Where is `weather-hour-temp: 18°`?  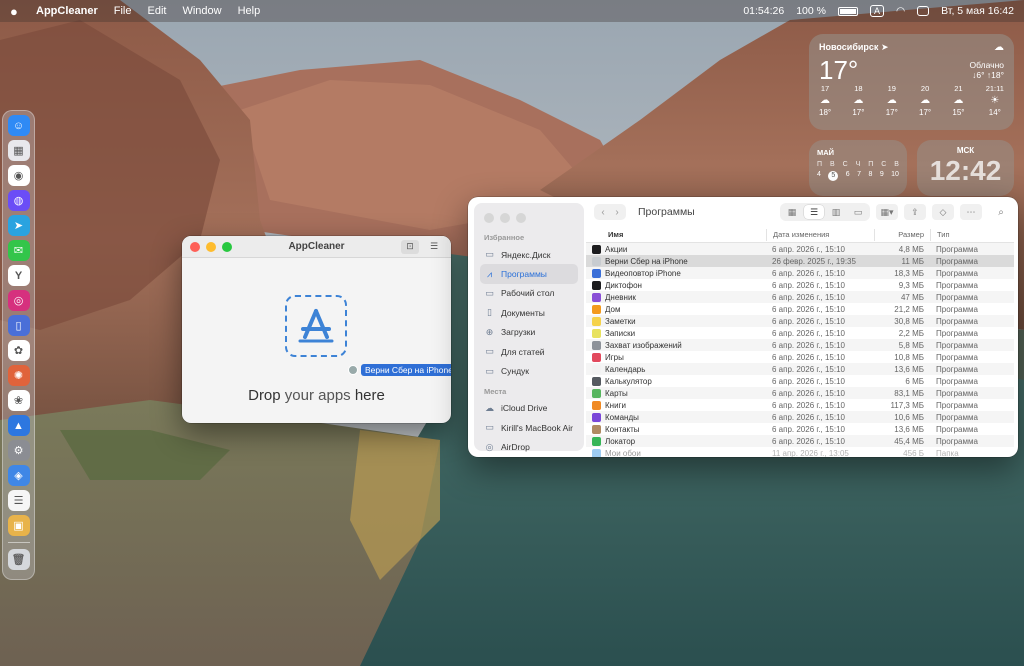
weather-hour-temp: 18° is located at coordinates (825, 112).